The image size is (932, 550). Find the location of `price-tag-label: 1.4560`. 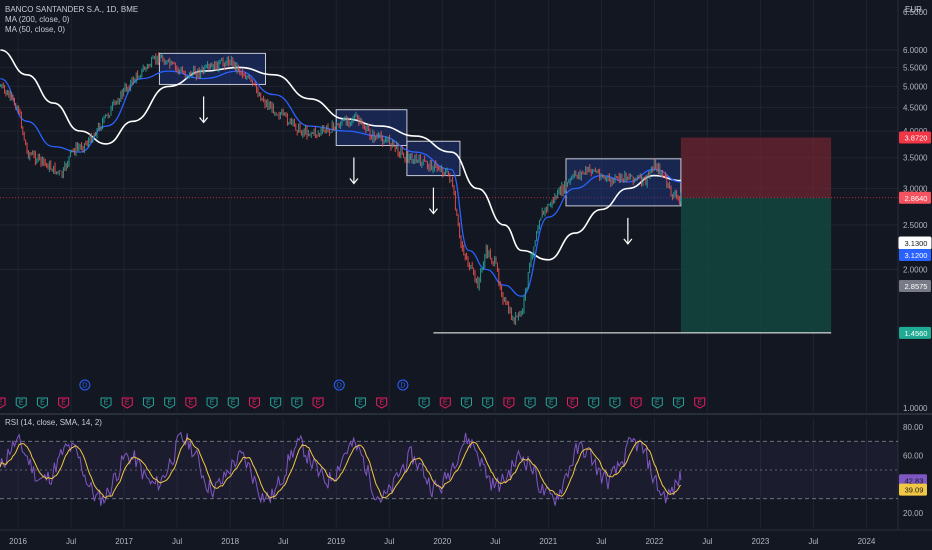

price-tag-label: 1.4560 is located at coordinates (916, 333).